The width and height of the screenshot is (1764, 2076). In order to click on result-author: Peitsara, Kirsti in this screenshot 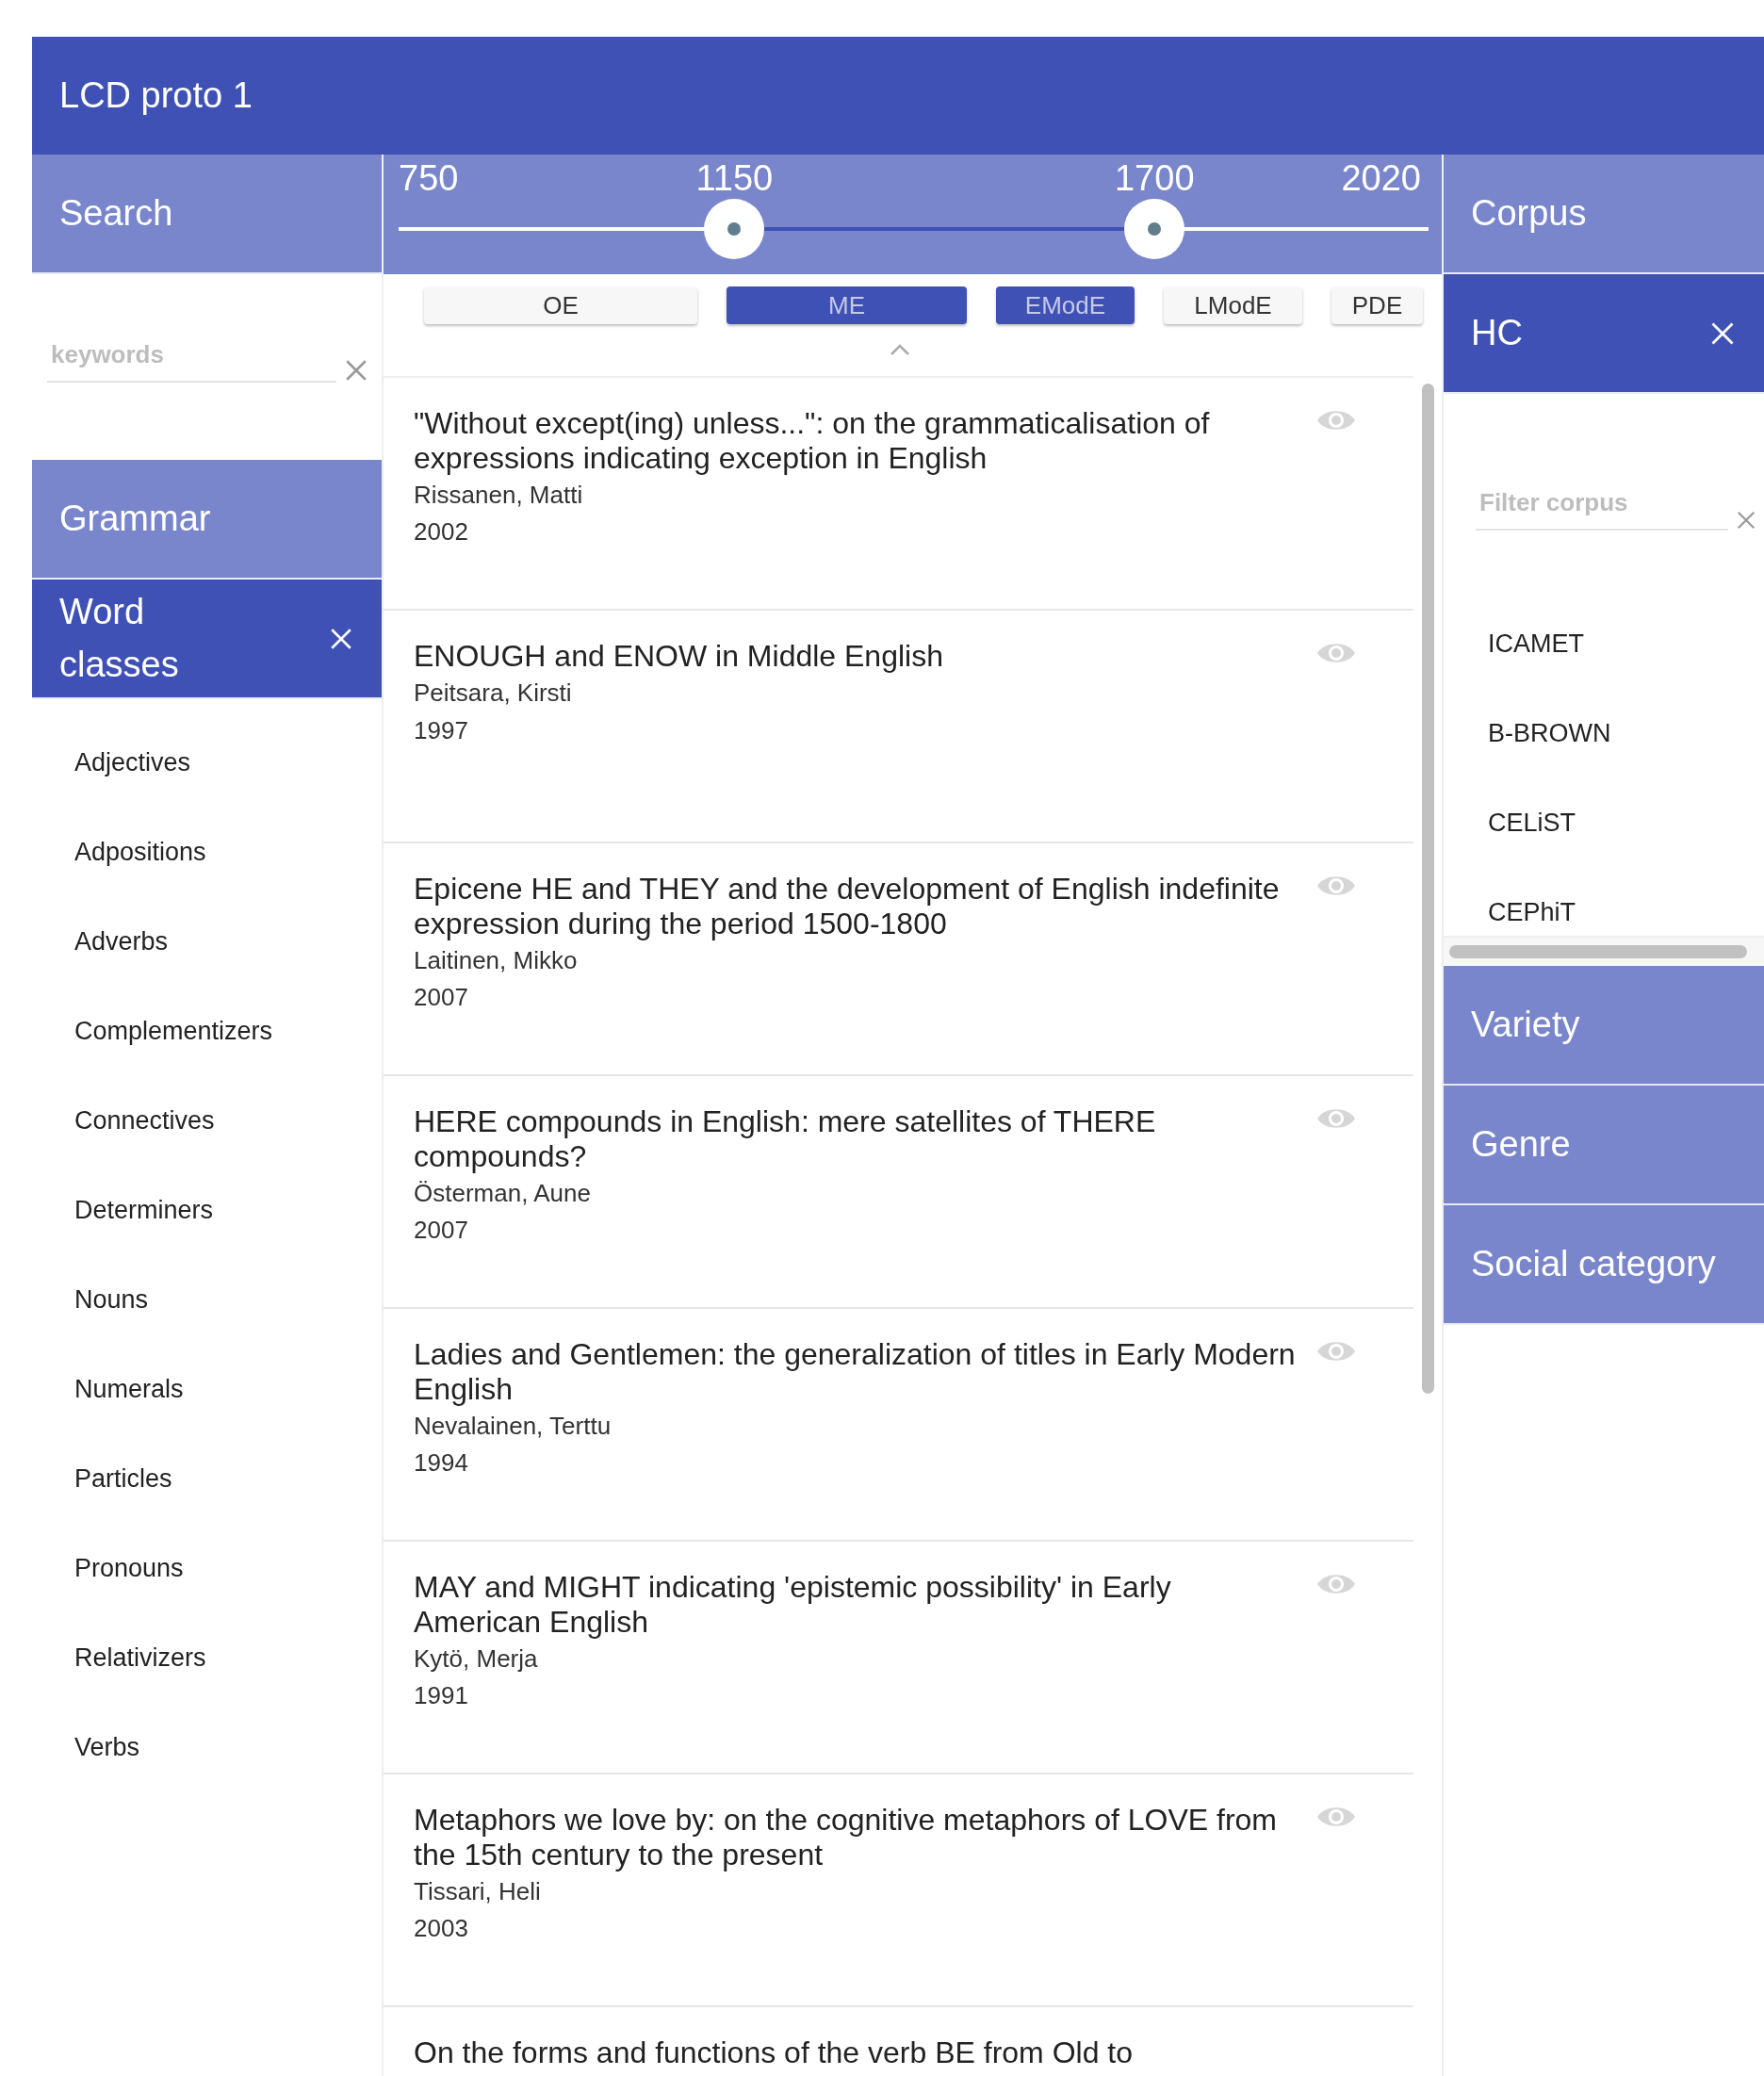, I will do `click(494, 693)`.